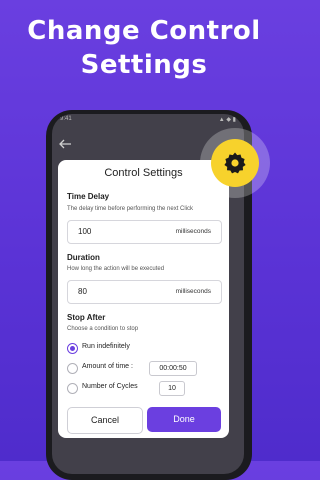 The height and width of the screenshot is (480, 320). I want to click on time-delay-input: 100 milliseconds, so click(144, 232).